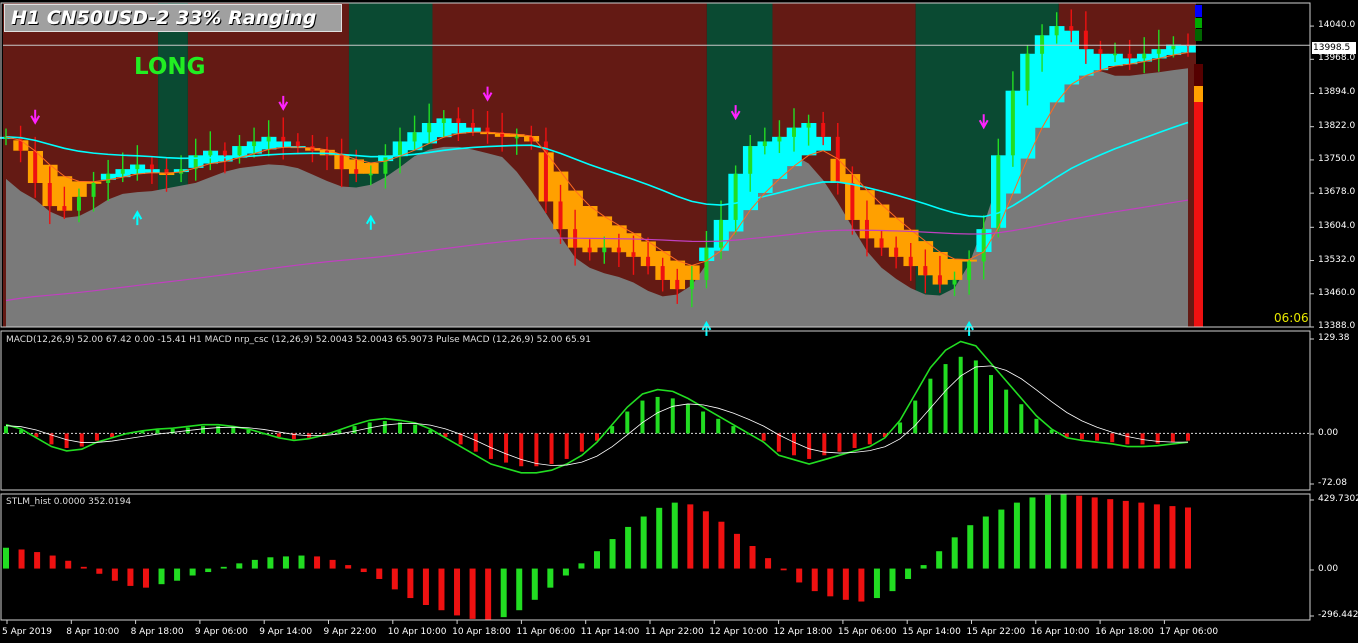 Image resolution: width=1358 pixels, height=643 pixels. What do you see at coordinates (221, 632) in the screenshot?
I see `time-tick-label: 9 Apr 06:00` at bounding box center [221, 632].